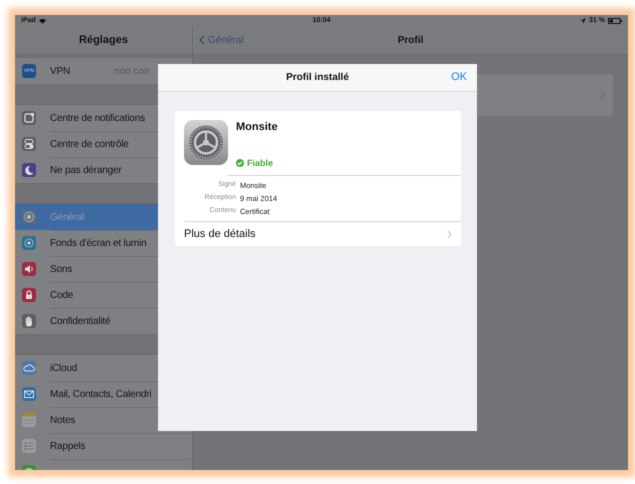 Image resolution: width=635 pixels, height=484 pixels. What do you see at coordinates (63, 420) in the screenshot?
I see `row-label: Notes` at bounding box center [63, 420].